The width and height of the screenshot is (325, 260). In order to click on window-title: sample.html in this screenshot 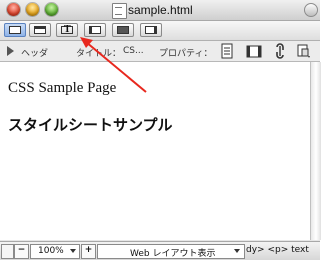, I will do `click(160, 10)`.